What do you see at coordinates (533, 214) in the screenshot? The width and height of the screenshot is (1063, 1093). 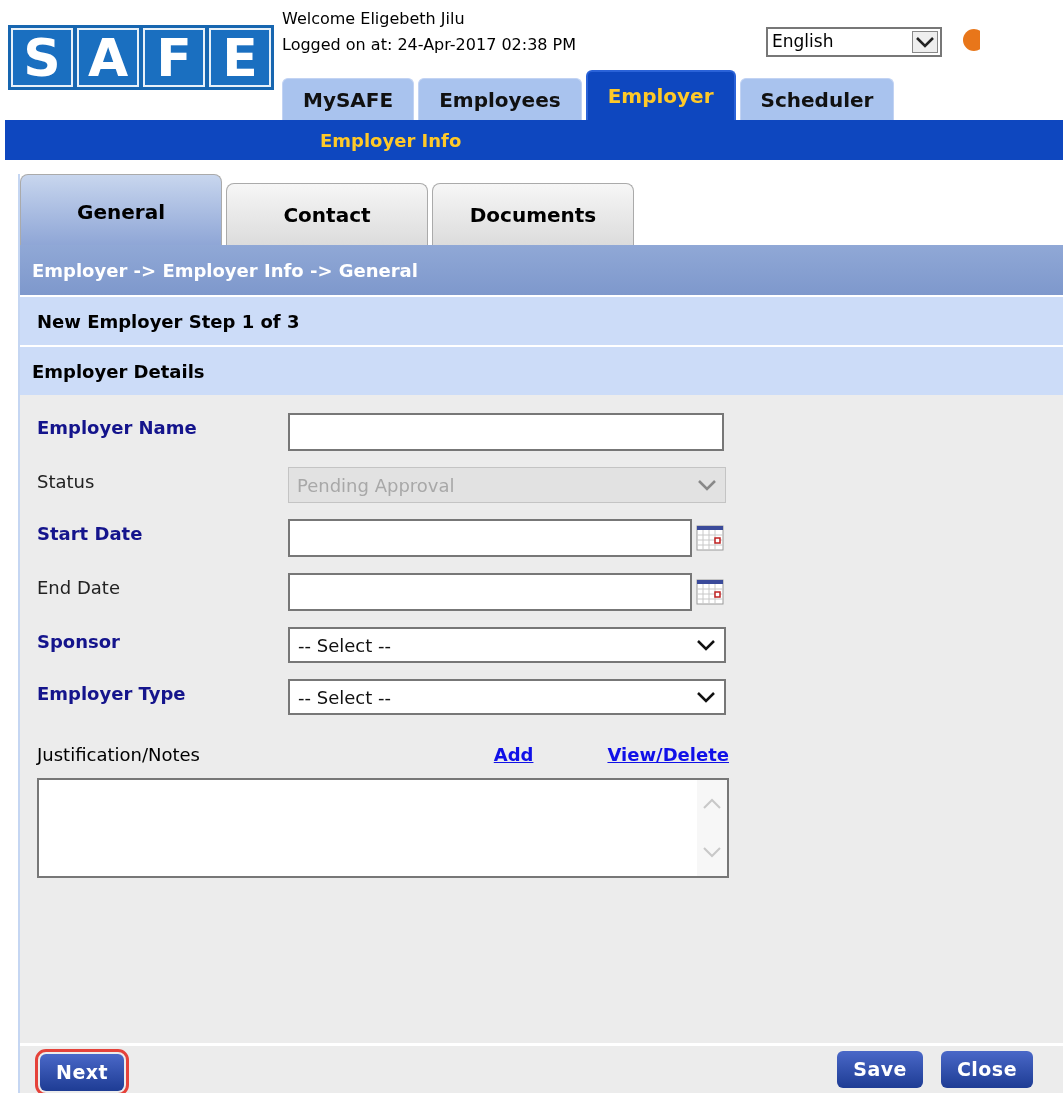 I see `section-tab: Documents` at bounding box center [533, 214].